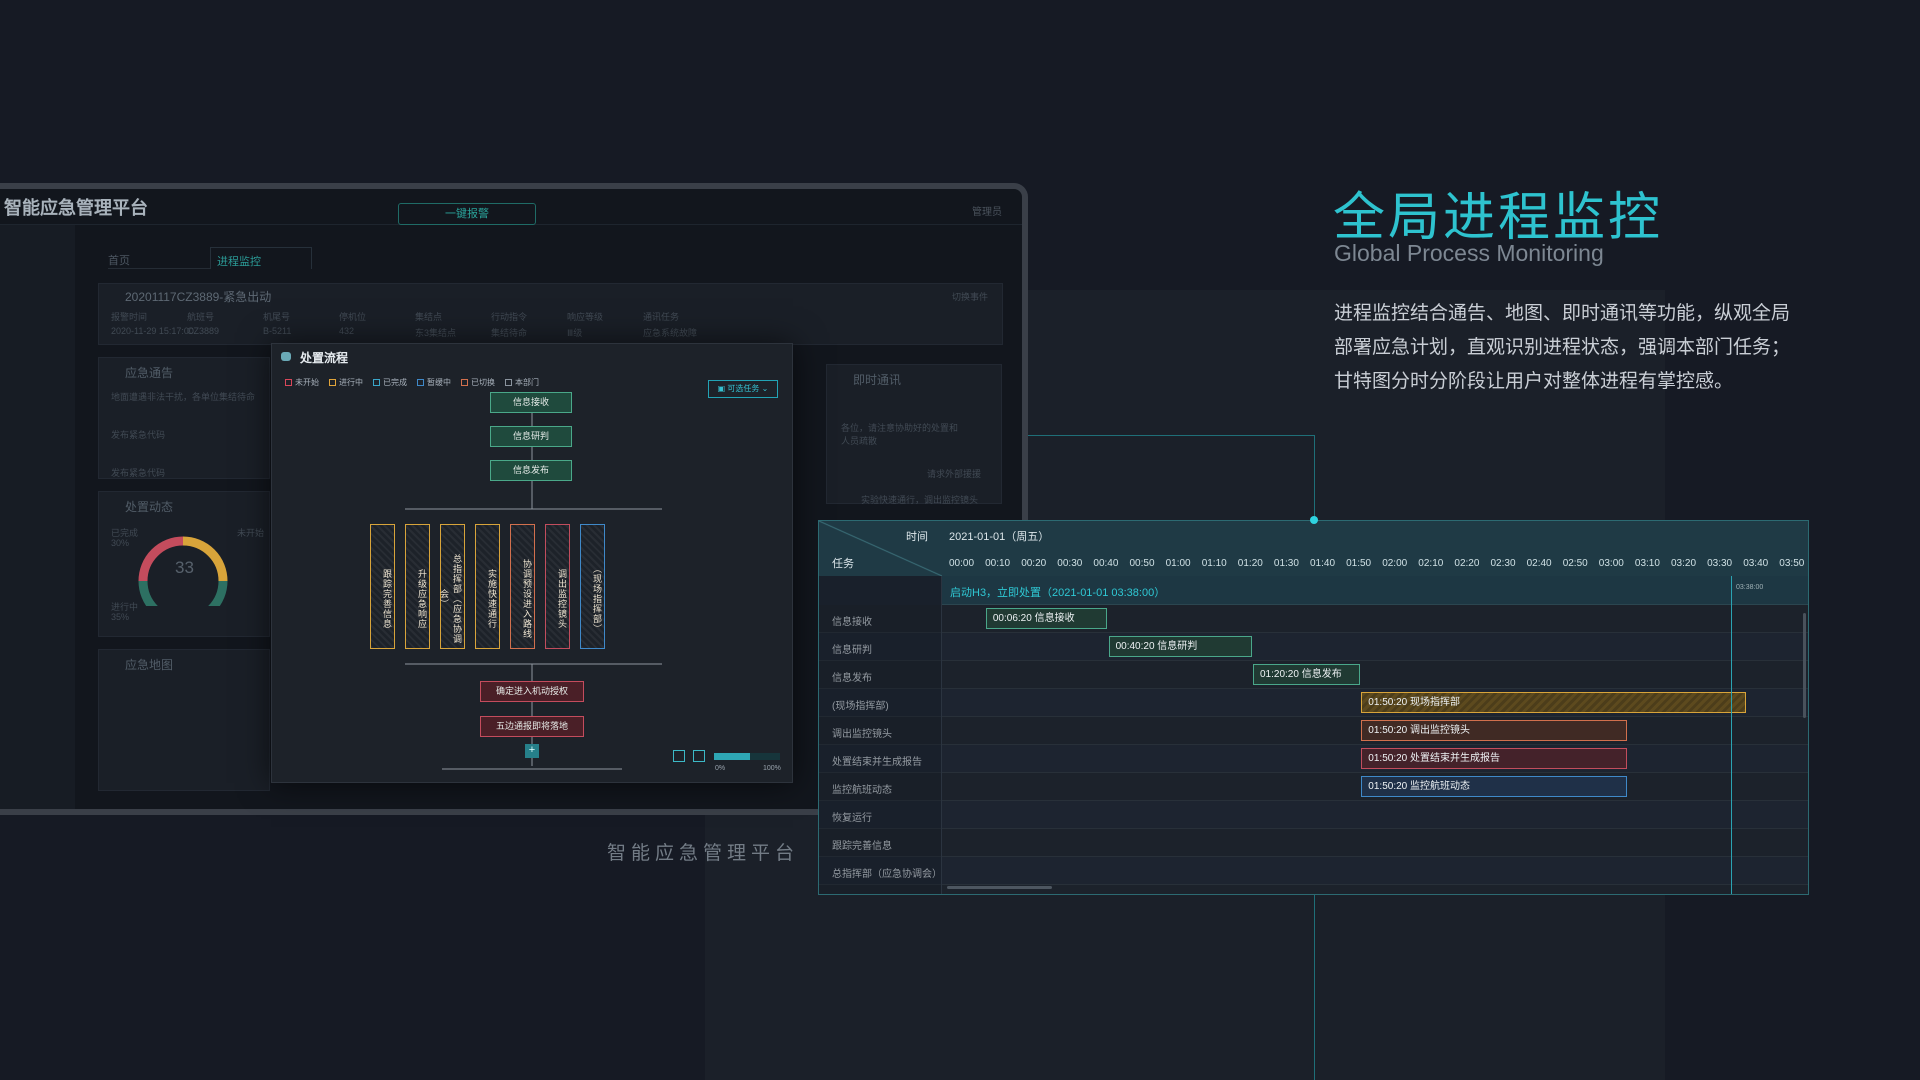 The width and height of the screenshot is (1920, 1080). I want to click on dynamic-label: 35%, so click(120, 617).